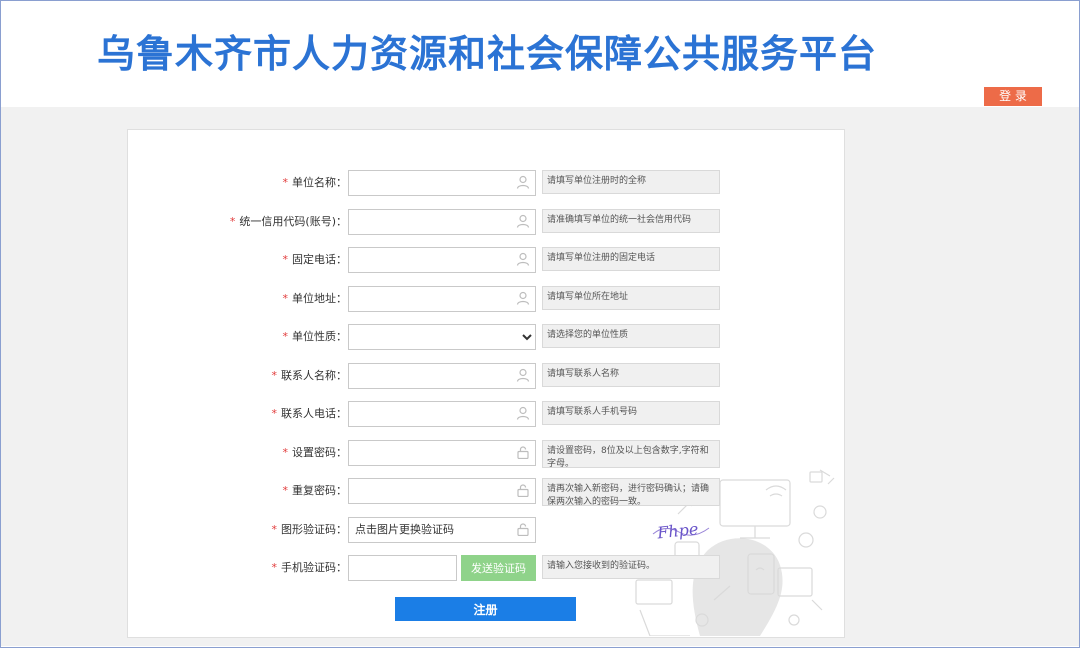 The image size is (1080, 648). I want to click on unit-name-input, so click(430, 182).